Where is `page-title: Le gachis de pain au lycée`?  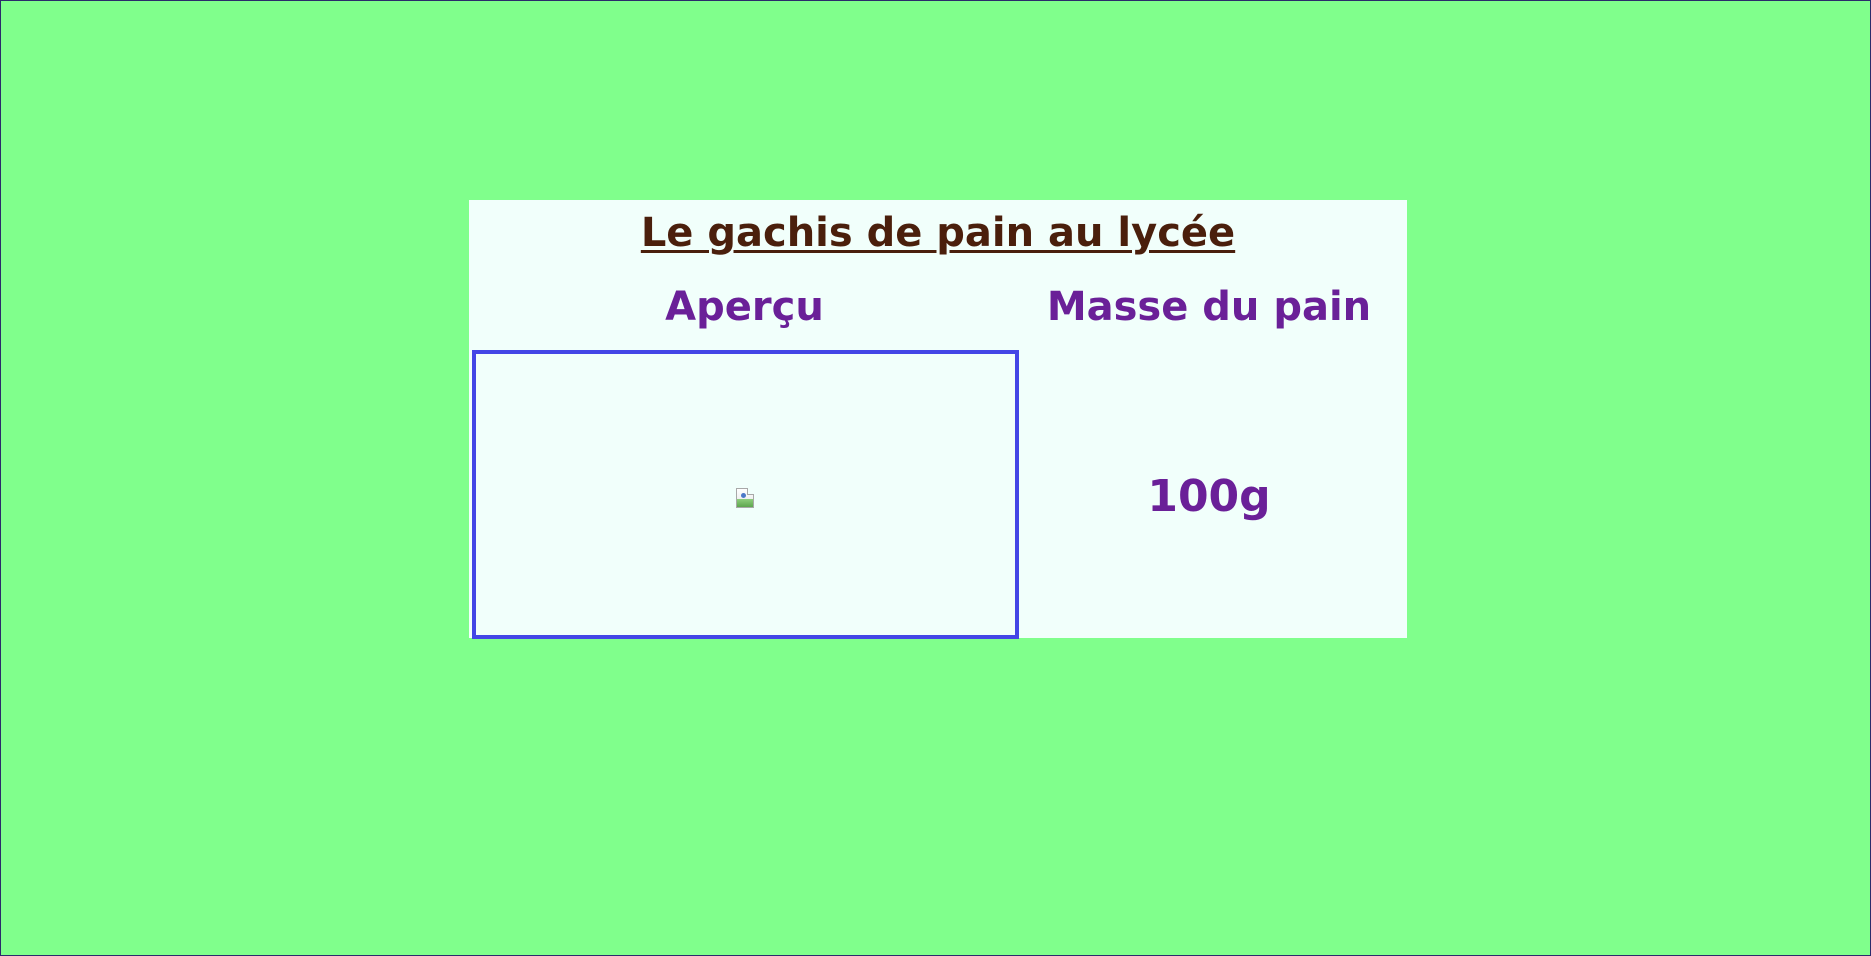 page-title: Le gachis de pain au lycée is located at coordinates (938, 233).